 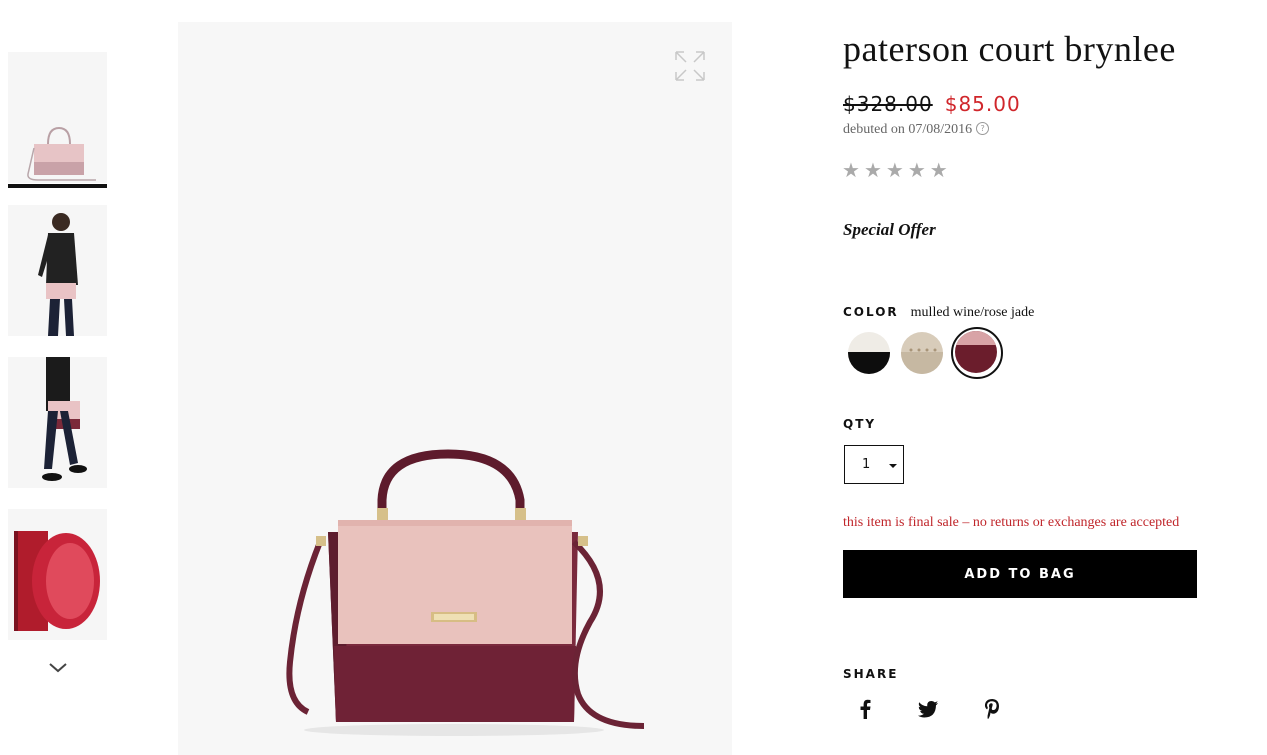 What do you see at coordinates (871, 312) in the screenshot?
I see `color-label: COLOR` at bounding box center [871, 312].